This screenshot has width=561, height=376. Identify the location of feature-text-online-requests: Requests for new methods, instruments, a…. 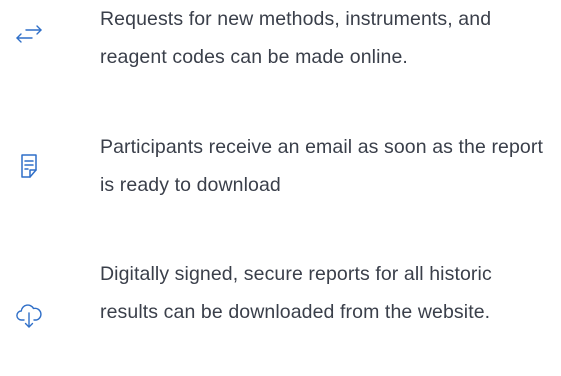
(296, 38).